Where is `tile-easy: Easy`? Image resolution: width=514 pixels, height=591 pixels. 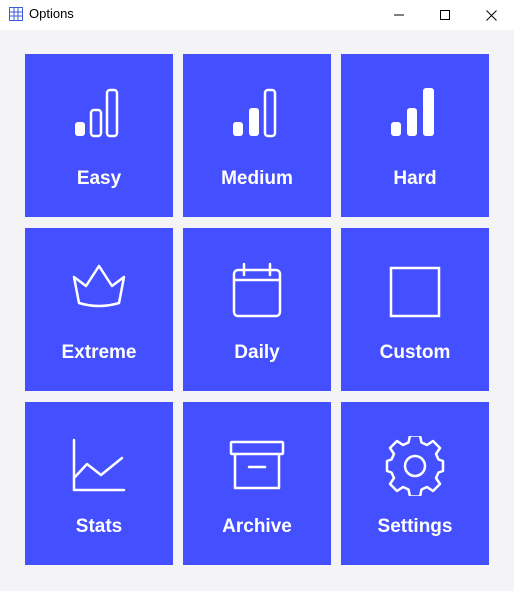 tile-easy: Easy is located at coordinates (99, 135).